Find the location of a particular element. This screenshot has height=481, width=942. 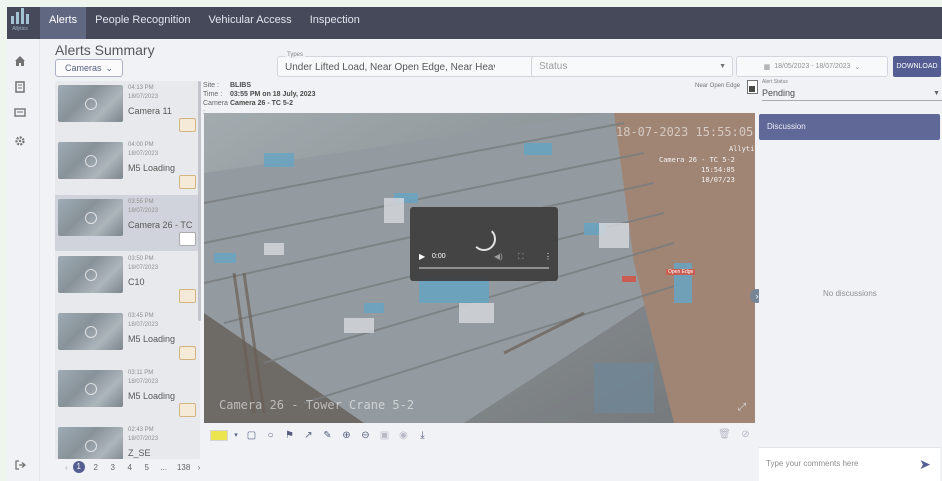

comment-input is located at coordinates (836, 463).